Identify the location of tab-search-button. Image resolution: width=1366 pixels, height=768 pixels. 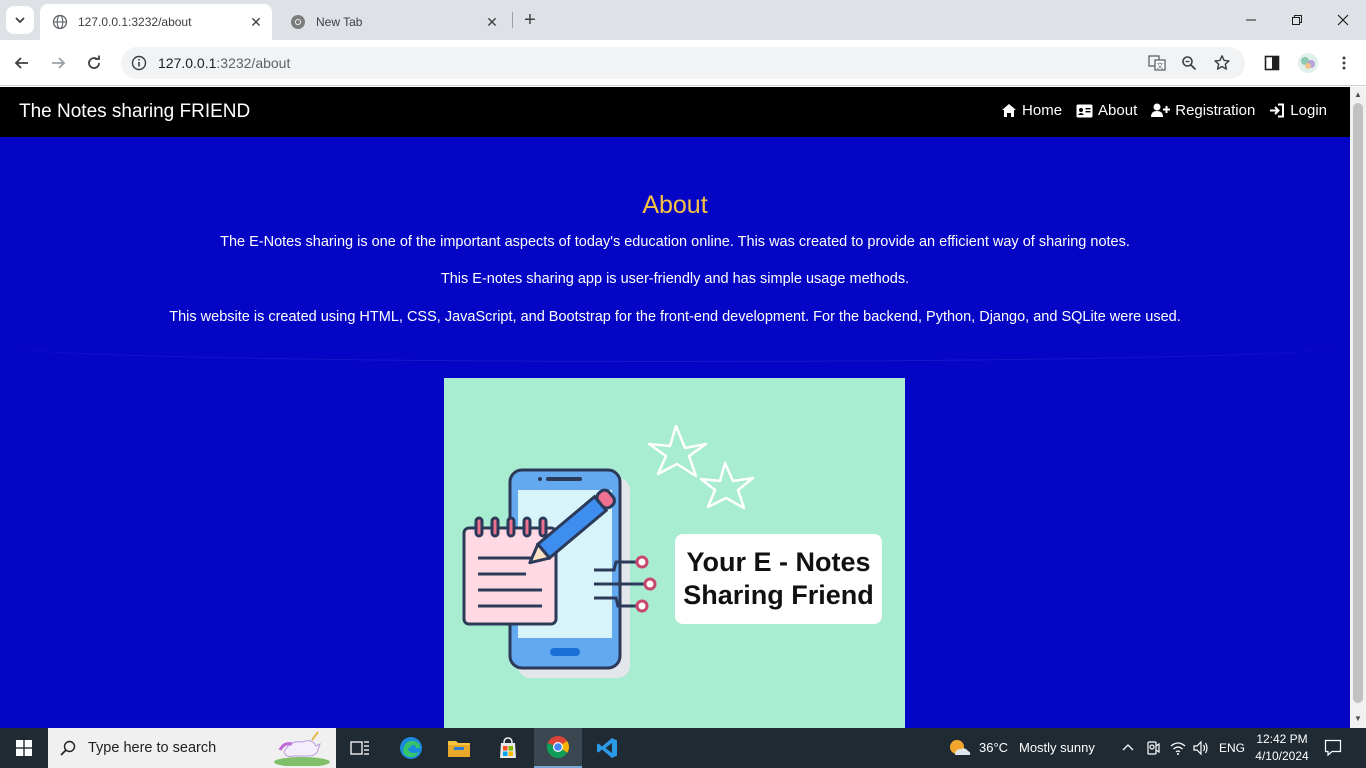
(20, 20).